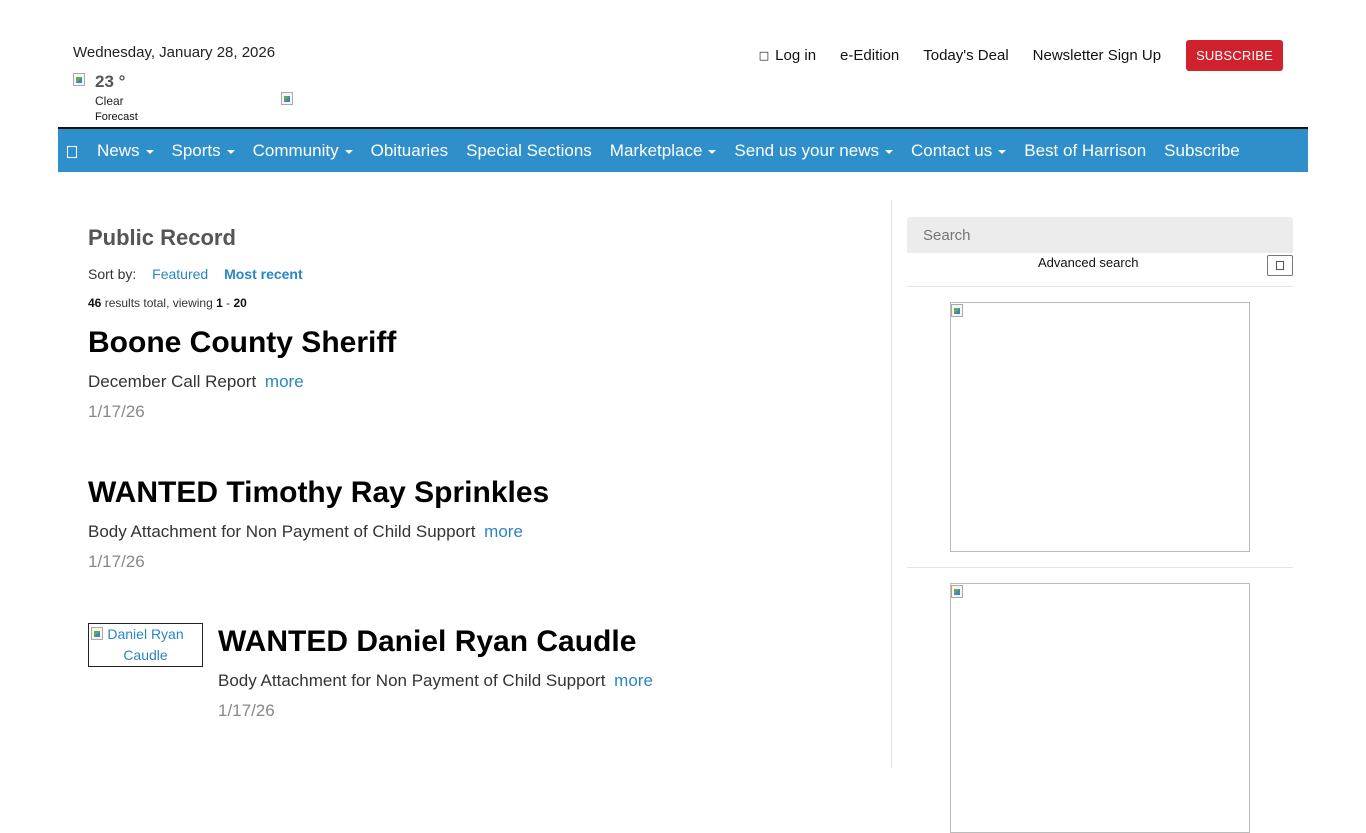 This screenshot has width=1366, height=833. What do you see at coordinates (958, 151) in the screenshot?
I see `nav-item-contact-us: Contact us` at bounding box center [958, 151].